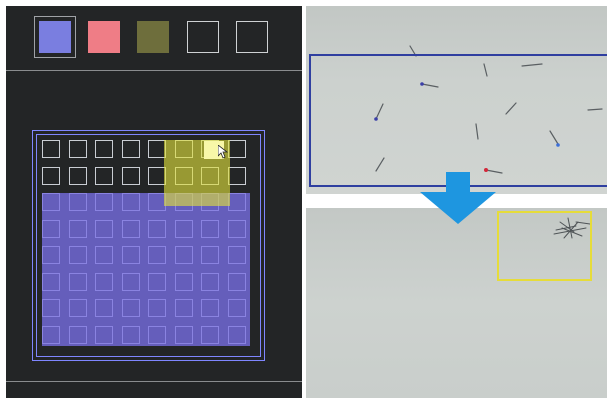 This screenshot has width=607, height=398. What do you see at coordinates (154, 381) in the screenshot?
I see `bottom-divider` at bounding box center [154, 381].